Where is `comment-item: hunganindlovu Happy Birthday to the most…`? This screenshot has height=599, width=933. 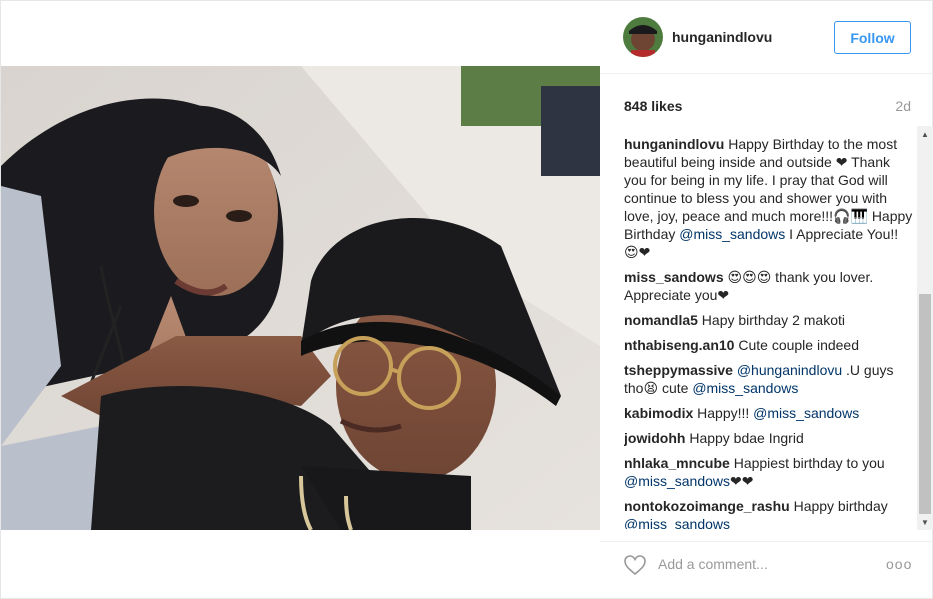
comment-item: hunganindlovu Happy Birthday to the most… is located at coordinates (768, 198).